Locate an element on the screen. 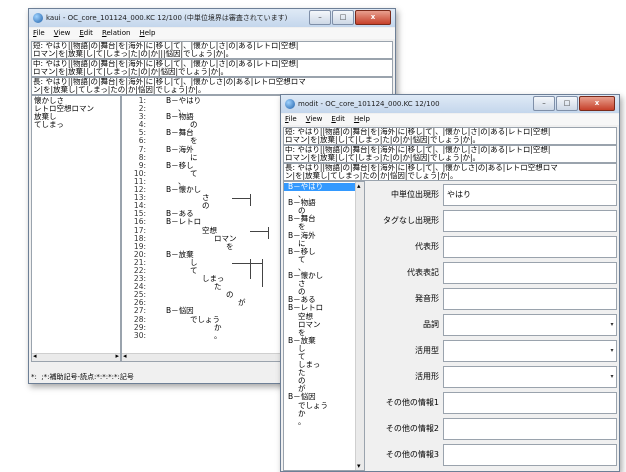 The image size is (626, 472). morpheme-list-item: B－懐かし is located at coordinates (324, 275).